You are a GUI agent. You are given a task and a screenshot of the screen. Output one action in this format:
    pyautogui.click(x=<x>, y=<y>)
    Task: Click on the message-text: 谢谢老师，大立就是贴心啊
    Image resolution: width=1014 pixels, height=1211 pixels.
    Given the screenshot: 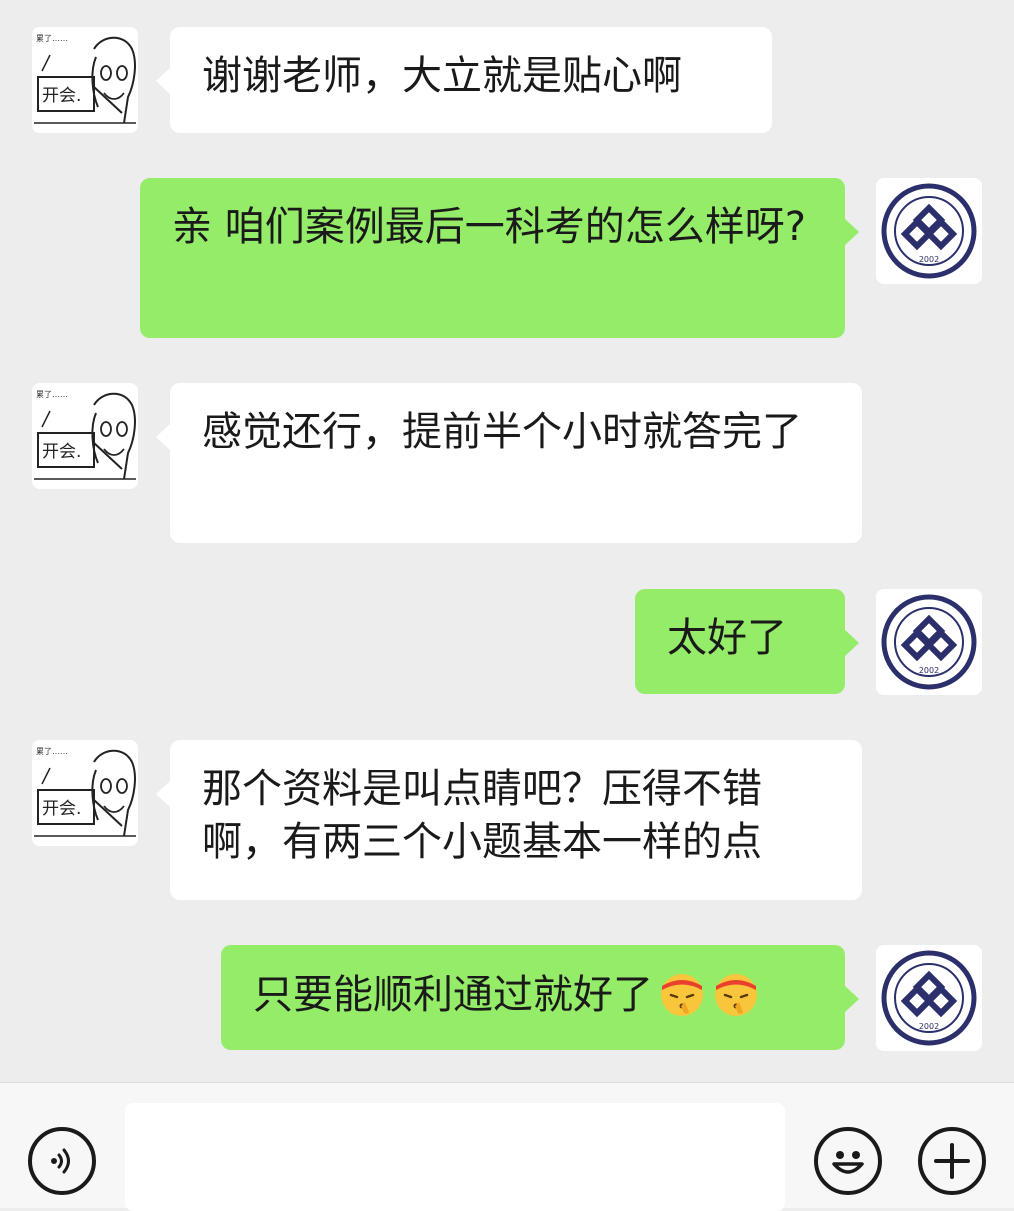 What is the action you would take?
    pyautogui.click(x=442, y=76)
    